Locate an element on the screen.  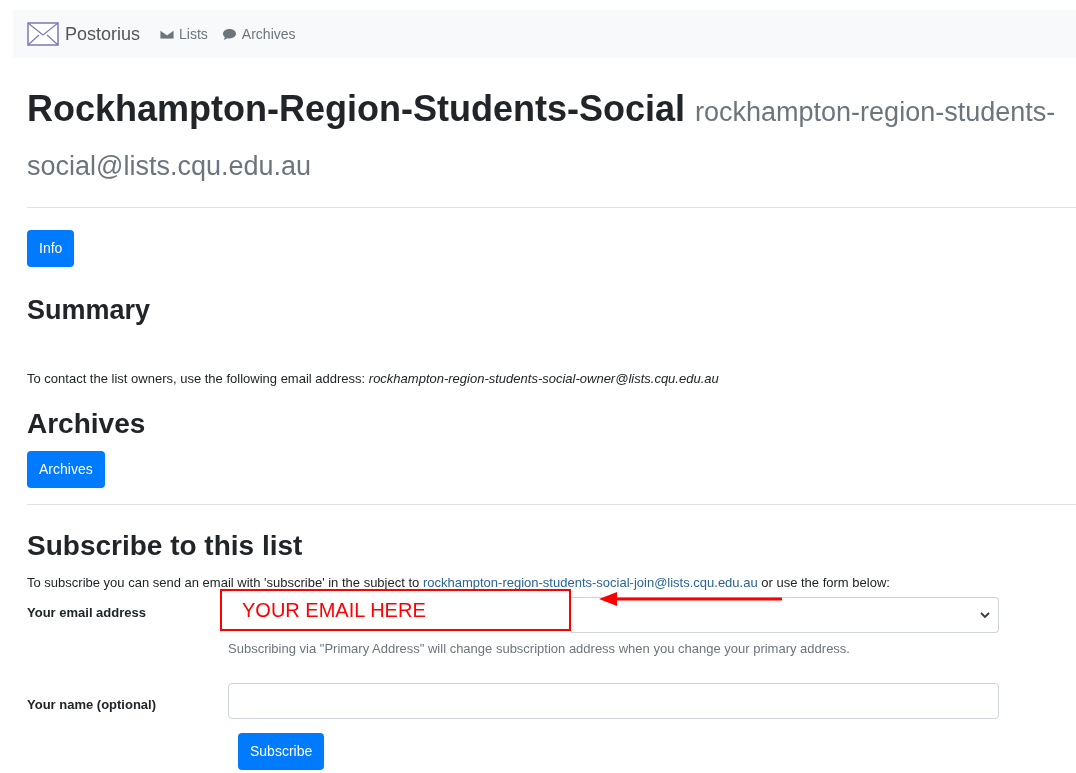
info-button: Info is located at coordinates (51, 248).